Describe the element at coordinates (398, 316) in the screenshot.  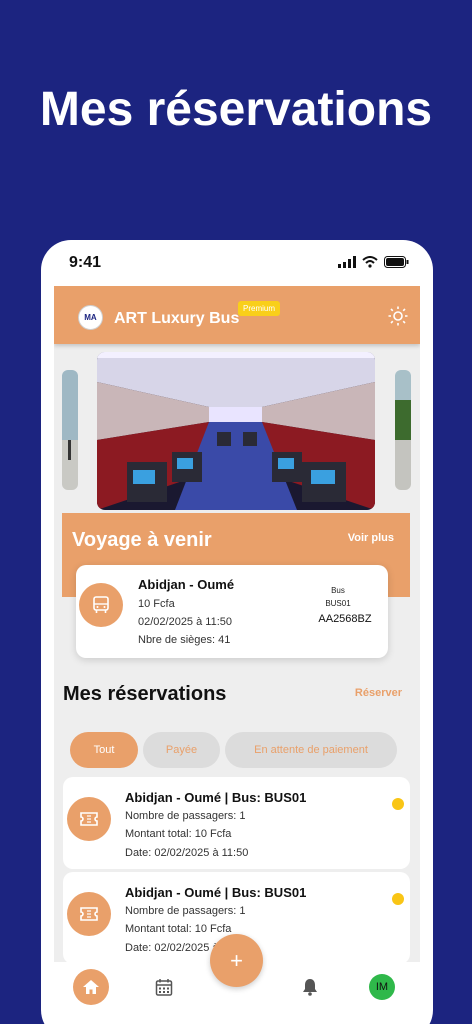
I see `sun-icon` at that location.